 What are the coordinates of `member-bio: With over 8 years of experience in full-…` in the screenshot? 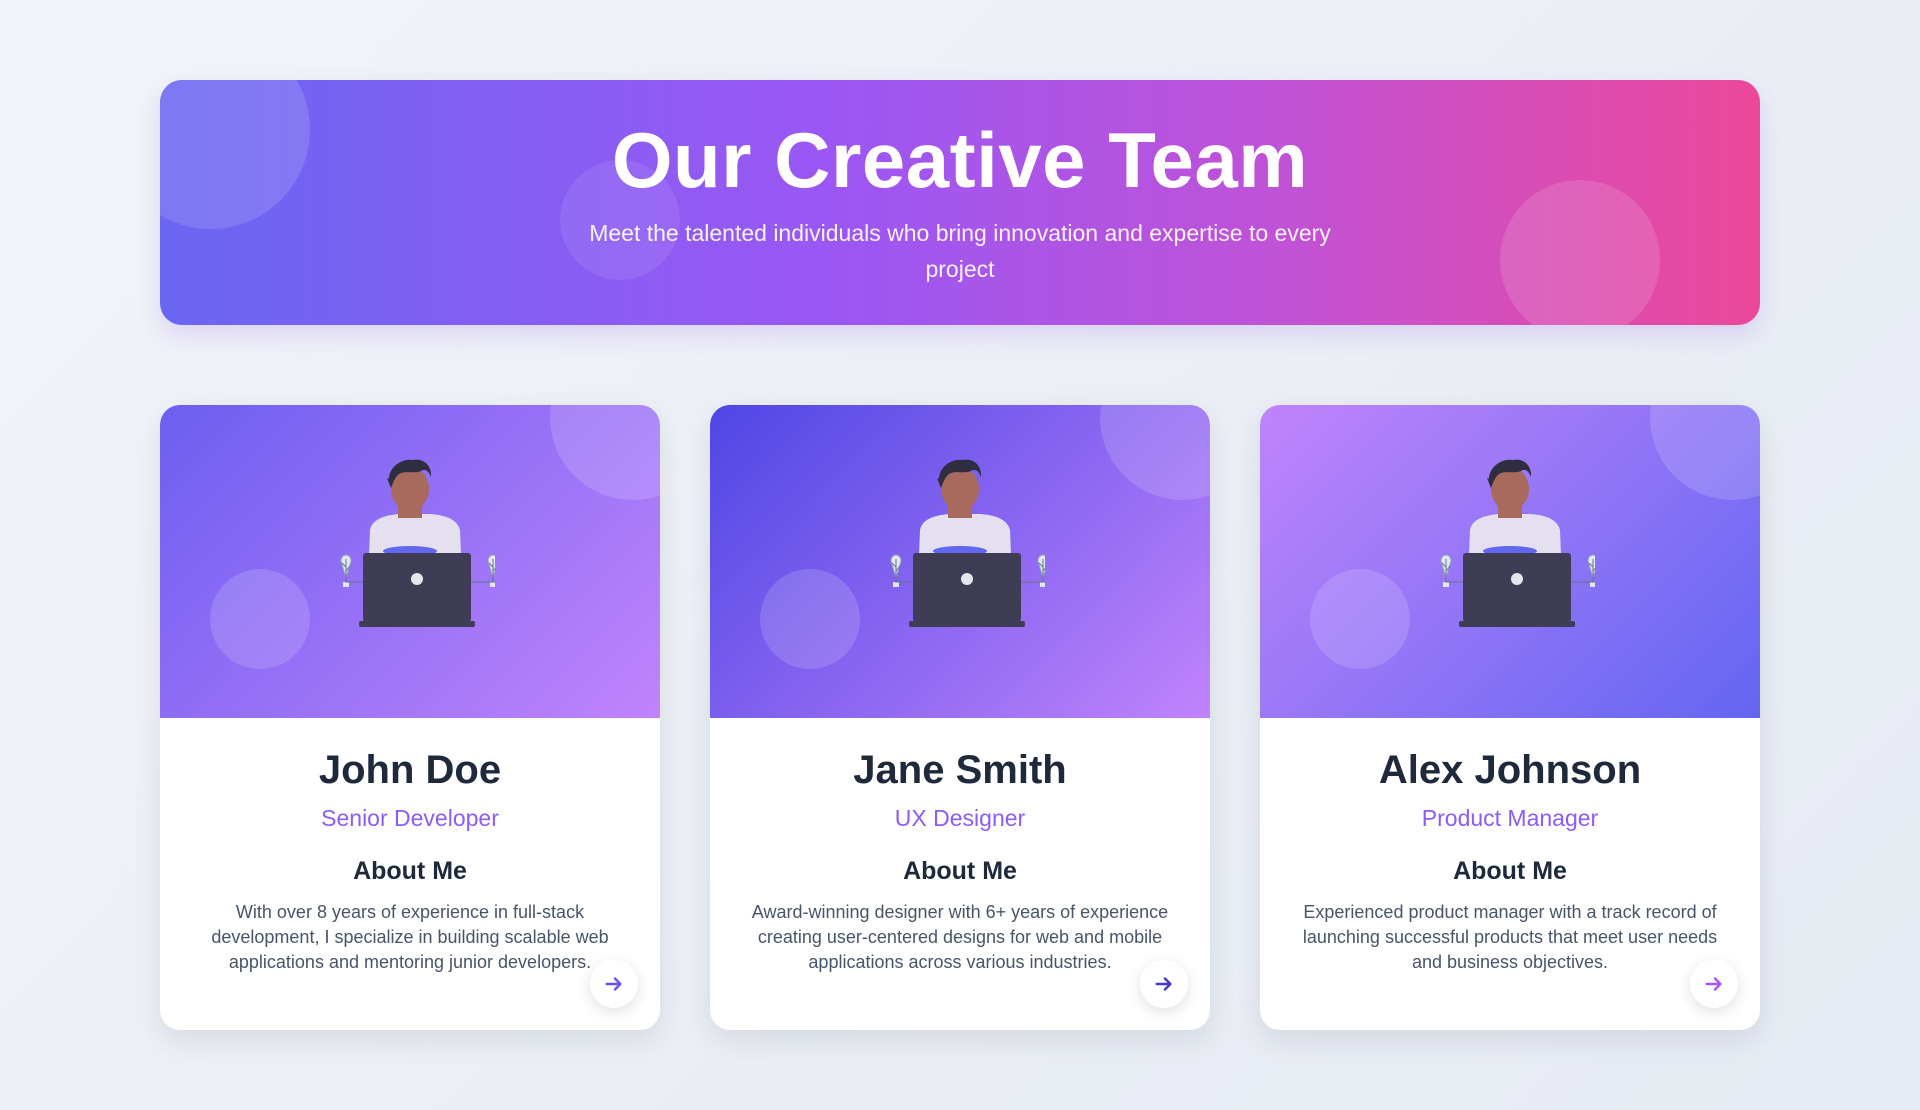 It's located at (410, 937).